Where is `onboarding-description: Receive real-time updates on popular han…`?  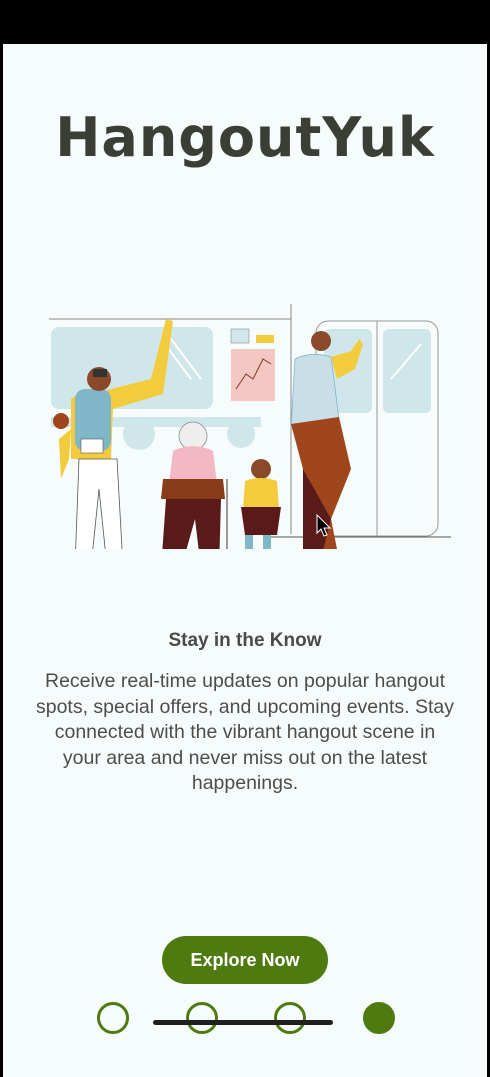
onboarding-description: Receive real-time updates on popular han… is located at coordinates (245, 732).